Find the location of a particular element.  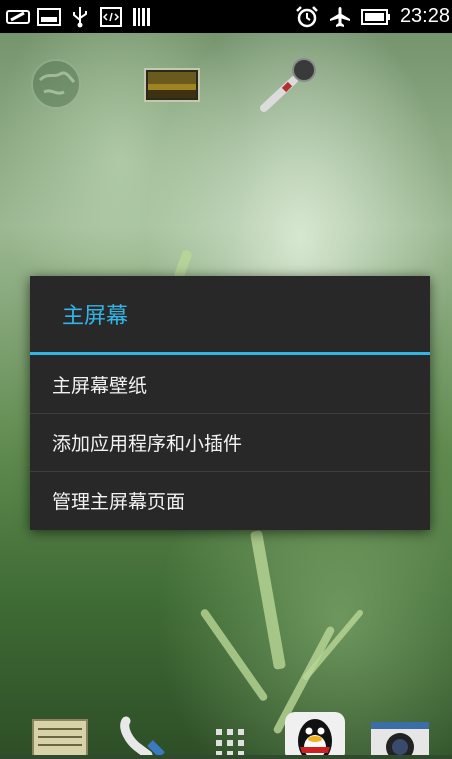

alarm-icon is located at coordinates (307, 16).